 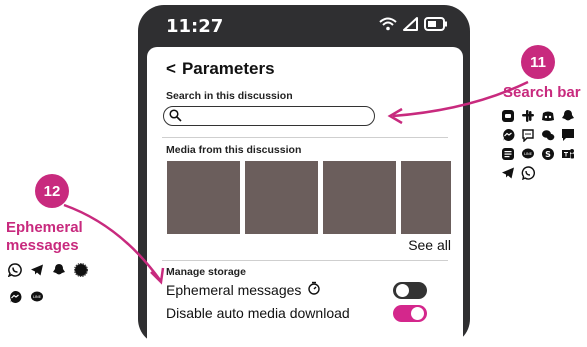 I want to click on callout-label: Search bar, so click(x=542, y=92).